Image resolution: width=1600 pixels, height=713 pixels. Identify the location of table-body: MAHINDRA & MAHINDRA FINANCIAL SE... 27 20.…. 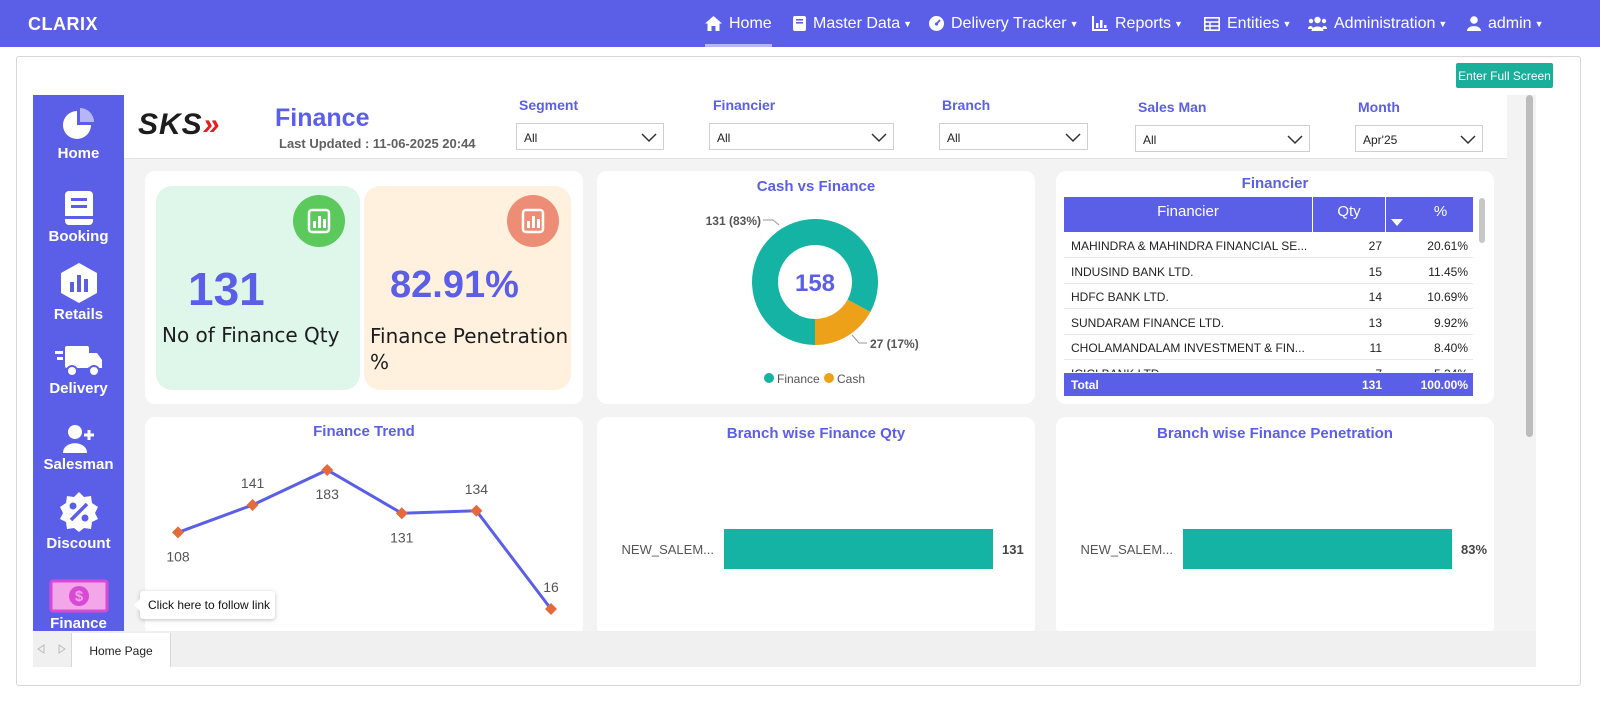
(1268, 302).